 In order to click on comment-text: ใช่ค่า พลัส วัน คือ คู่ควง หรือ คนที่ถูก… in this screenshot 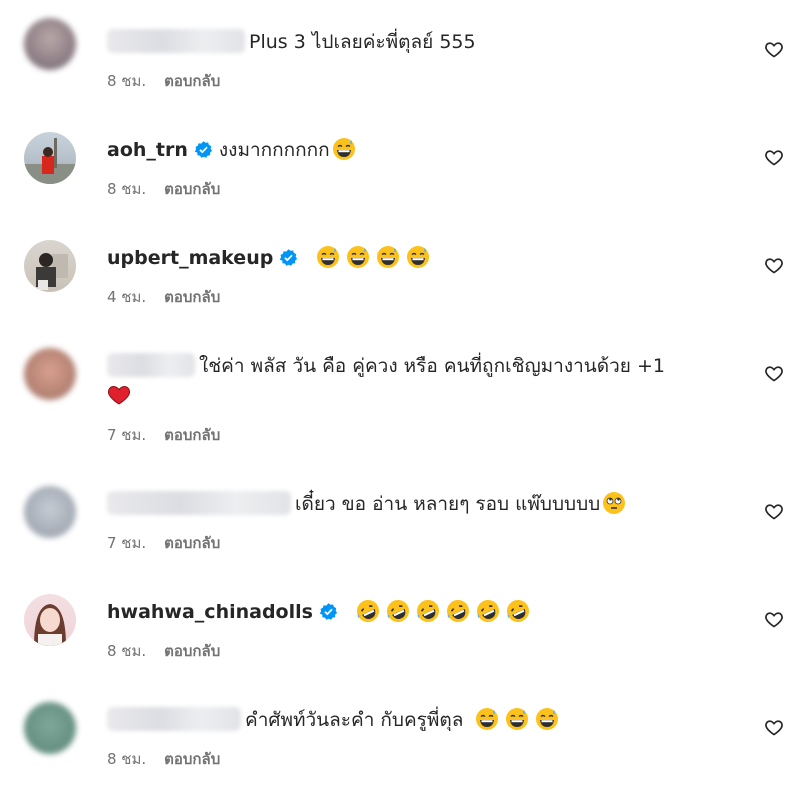, I will do `click(432, 366)`.